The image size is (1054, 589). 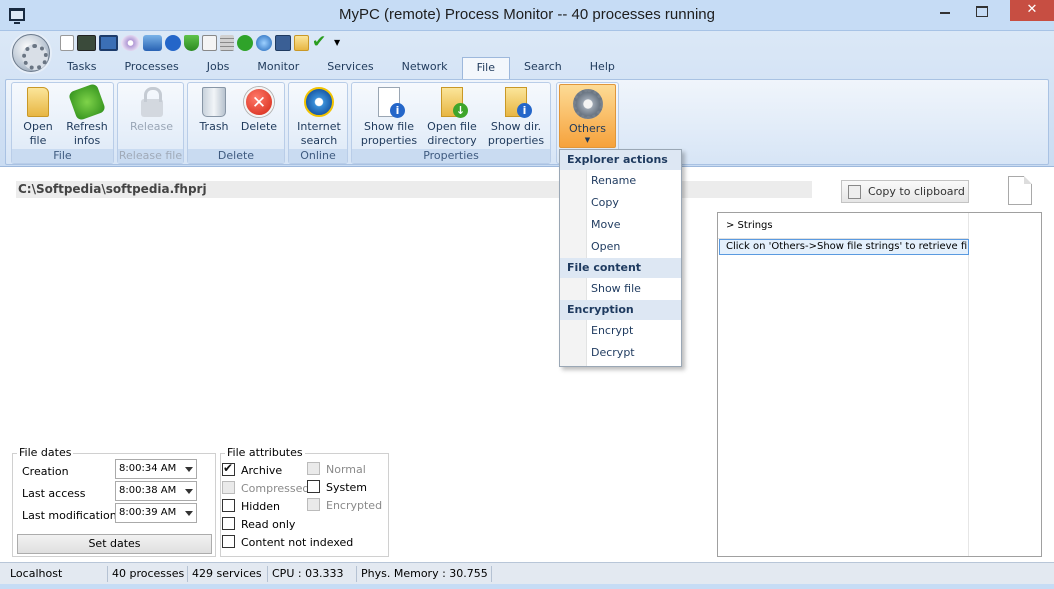 I want to click on hidden-checkbox, so click(x=228, y=505).